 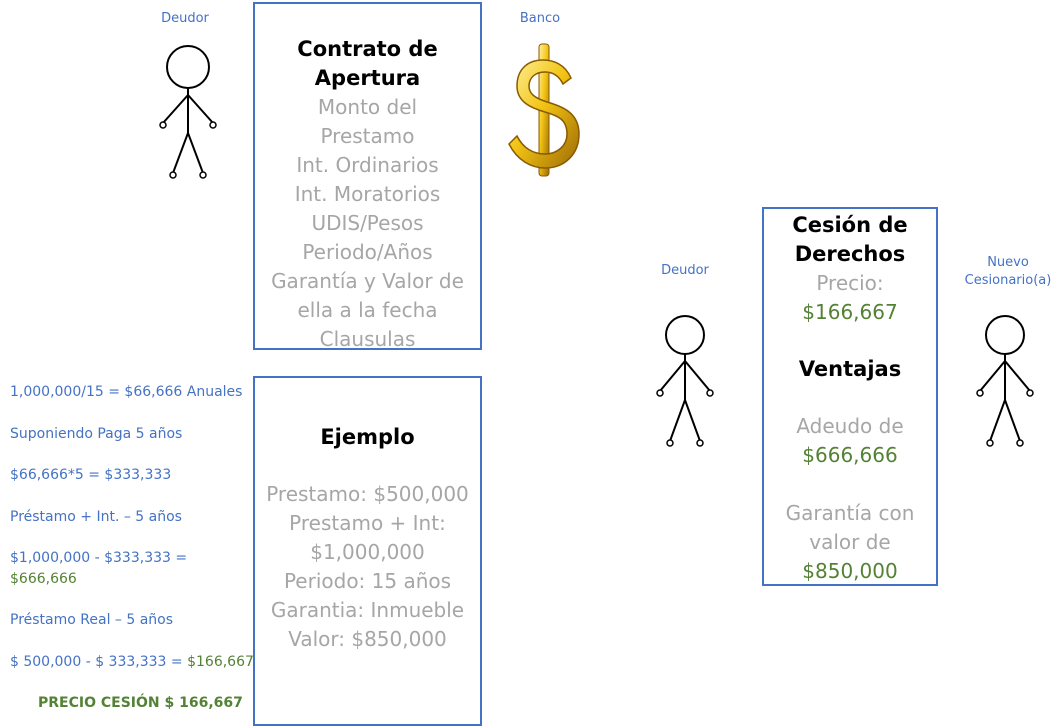 What do you see at coordinates (367, 437) in the screenshot?
I see `example-title: Ejemplo` at bounding box center [367, 437].